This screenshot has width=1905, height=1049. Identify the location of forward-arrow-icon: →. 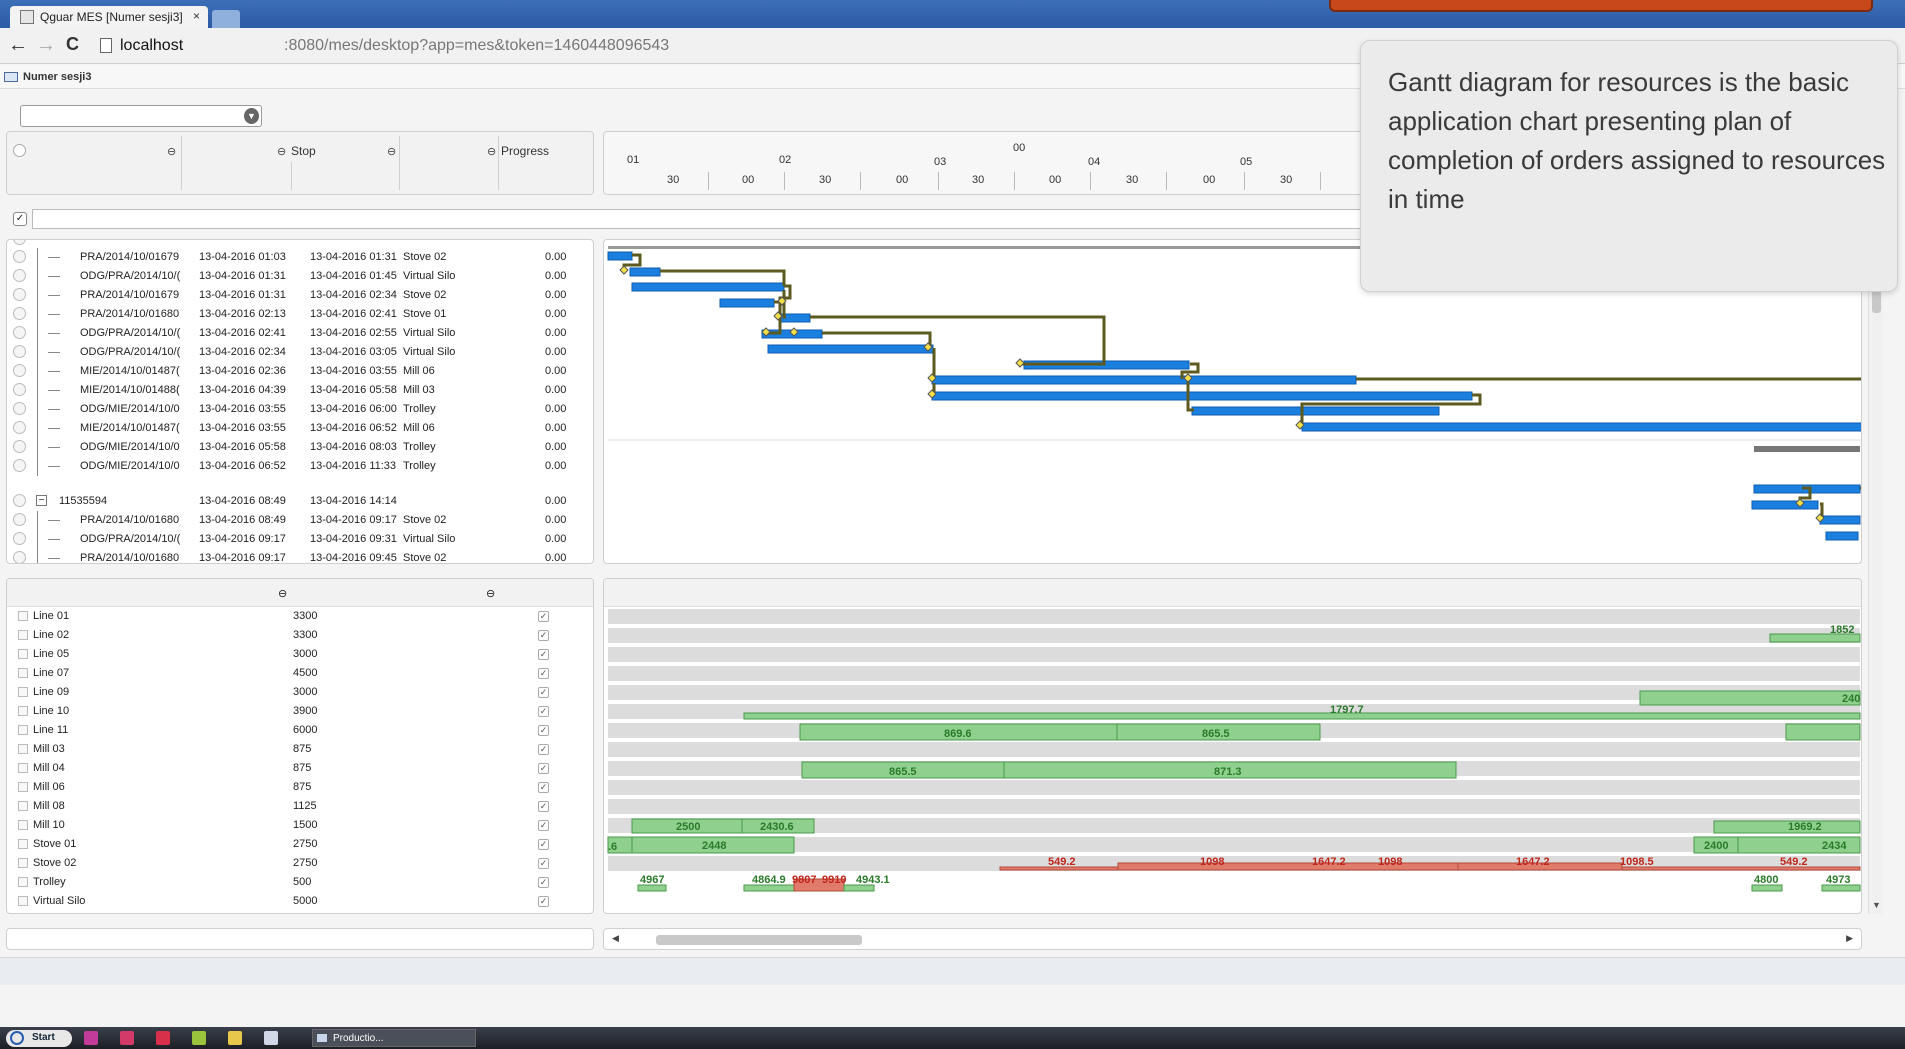
(46, 45).